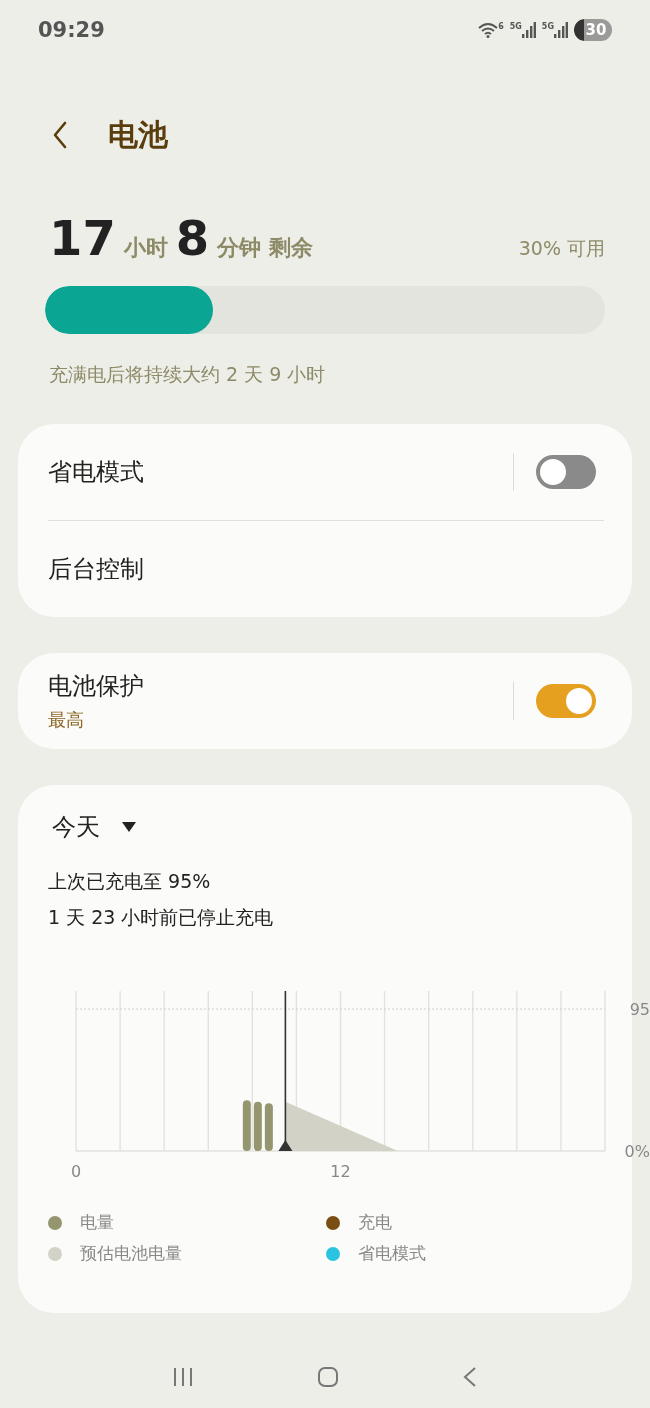 Image resolution: width=650 pixels, height=1408 pixels. Describe the element at coordinates (291, 248) in the screenshot. I see `remaining-label: 剩余` at that location.